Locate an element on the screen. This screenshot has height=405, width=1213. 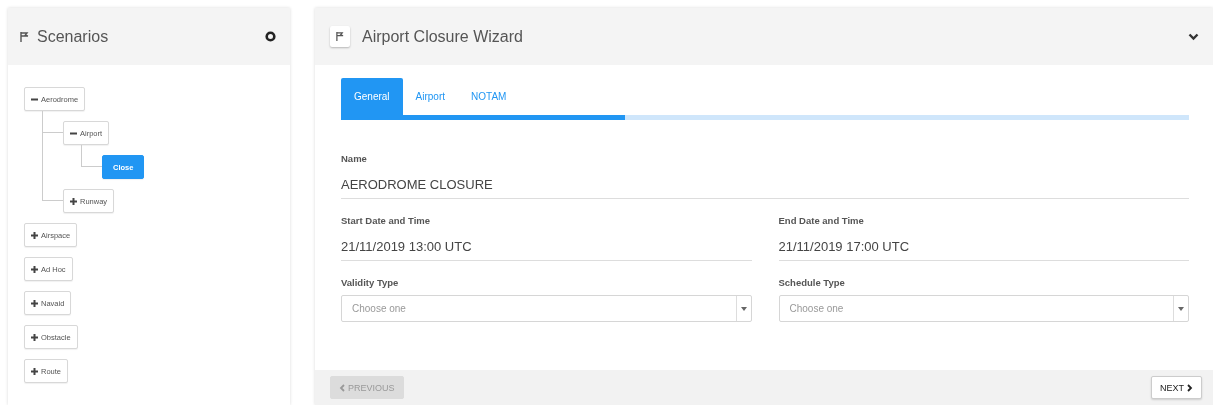
chevron-right-icon is located at coordinates (1190, 387).